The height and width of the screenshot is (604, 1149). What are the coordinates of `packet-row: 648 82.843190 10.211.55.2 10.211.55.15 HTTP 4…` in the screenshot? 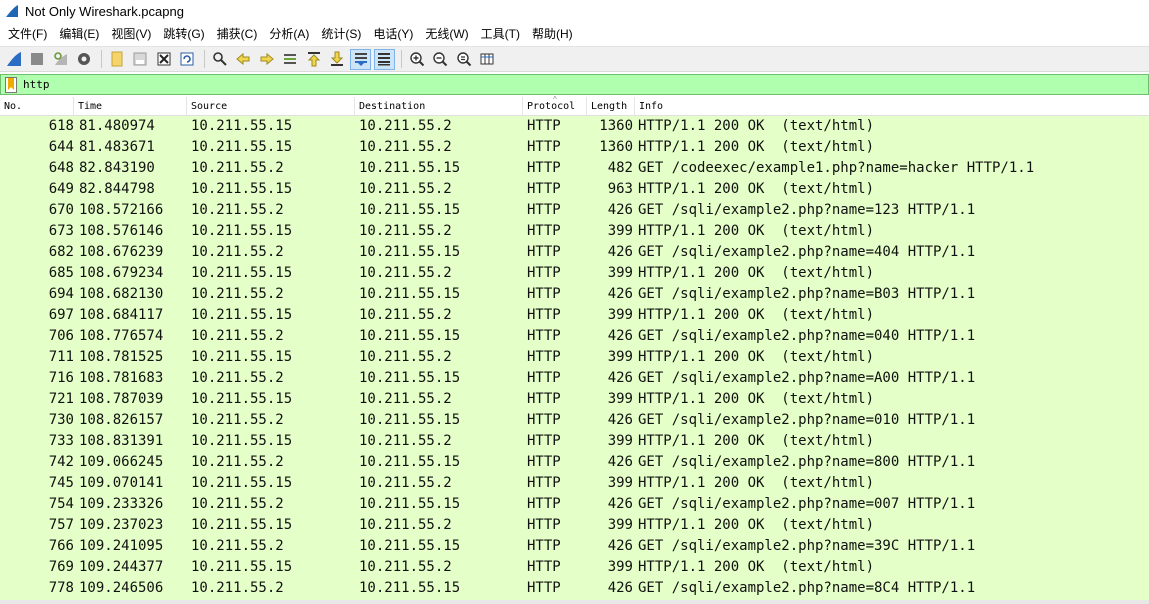 It's located at (574, 168).